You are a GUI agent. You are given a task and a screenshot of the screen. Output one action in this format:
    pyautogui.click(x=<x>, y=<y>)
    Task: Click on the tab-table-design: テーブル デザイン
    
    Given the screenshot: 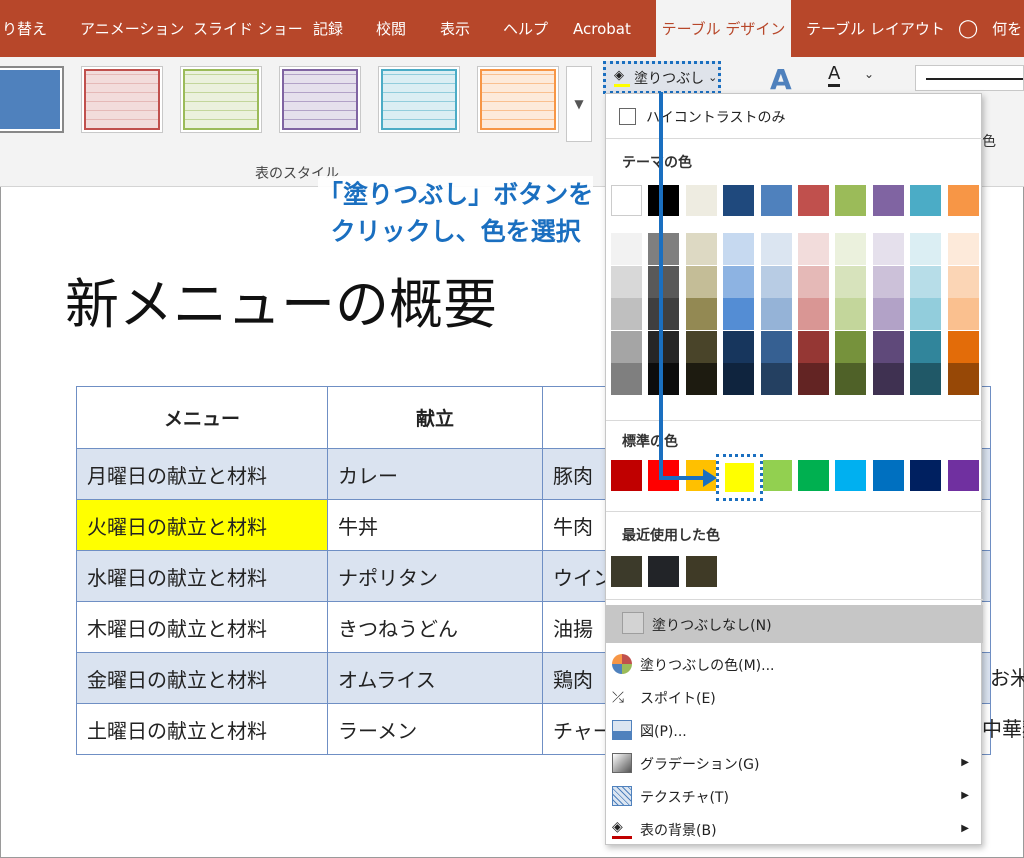 What is the action you would take?
    pyautogui.click(x=723, y=28)
    